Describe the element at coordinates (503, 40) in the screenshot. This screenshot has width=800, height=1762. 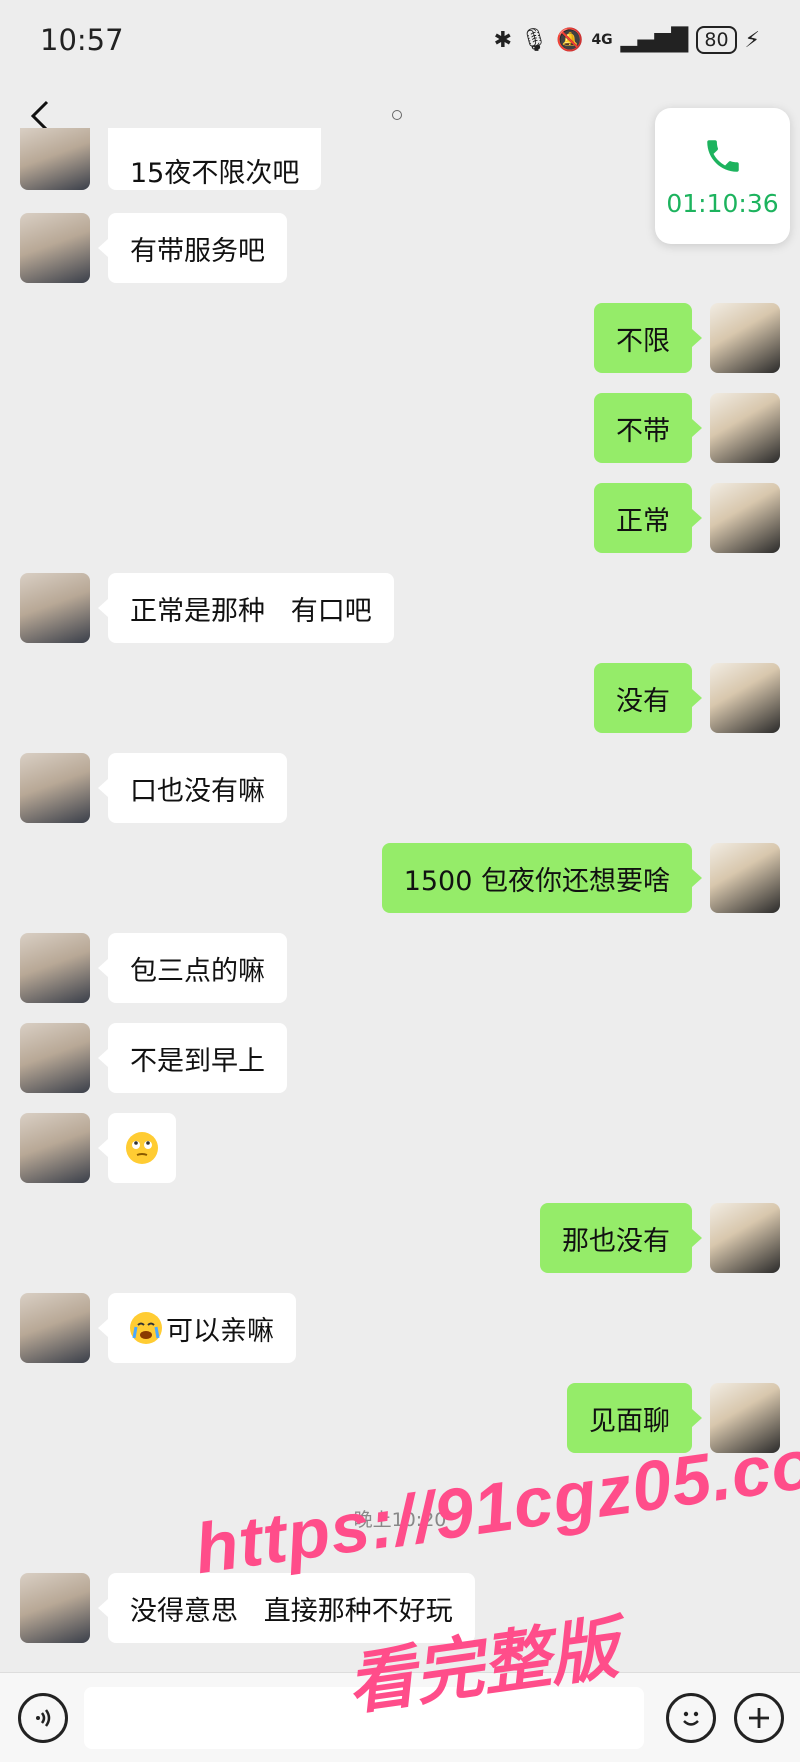
I see `bluetooth-icon: ✱` at that location.